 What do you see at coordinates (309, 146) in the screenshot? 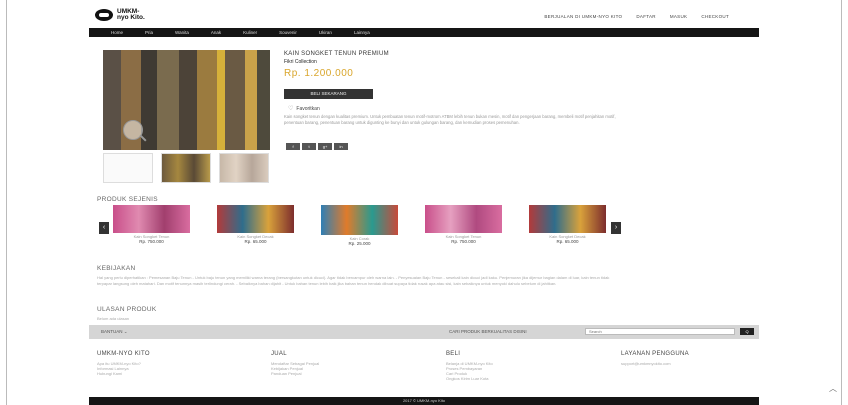
I see `twitter-icon: t` at bounding box center [309, 146].